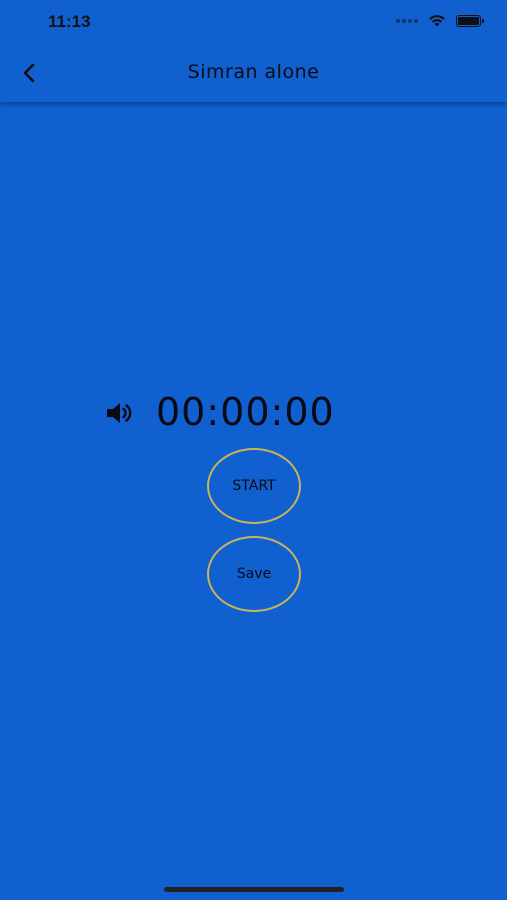 This screenshot has width=507, height=900. Describe the element at coordinates (253, 23) in the screenshot. I see `status-bar: 11:13` at that location.